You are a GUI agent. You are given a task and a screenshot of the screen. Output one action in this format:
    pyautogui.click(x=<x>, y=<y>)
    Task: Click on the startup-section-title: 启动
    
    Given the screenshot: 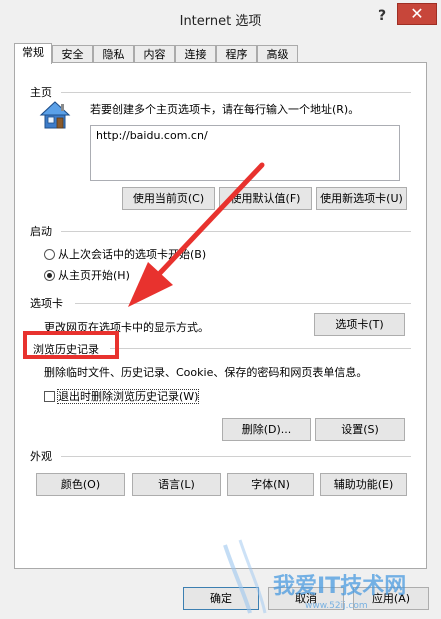 What is the action you would take?
    pyautogui.click(x=41, y=231)
    